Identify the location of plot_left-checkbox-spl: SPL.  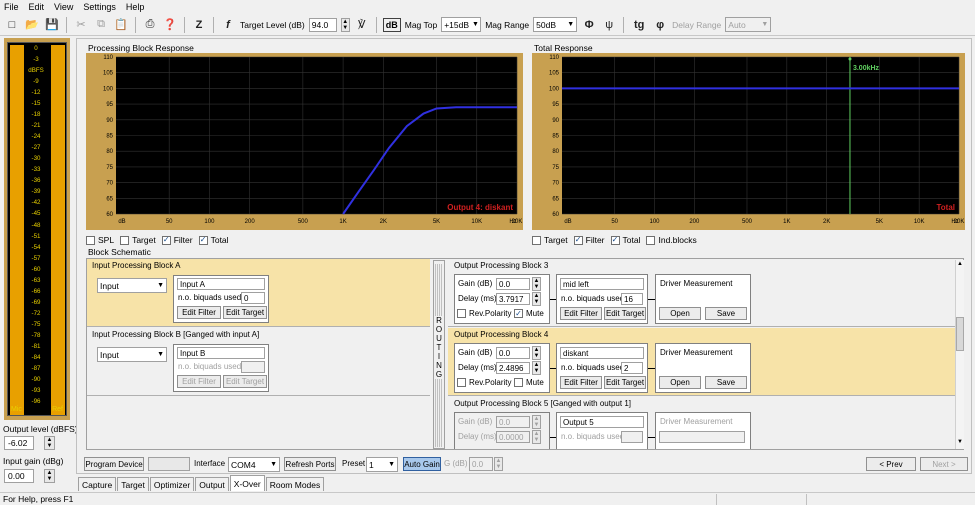
(100, 240).